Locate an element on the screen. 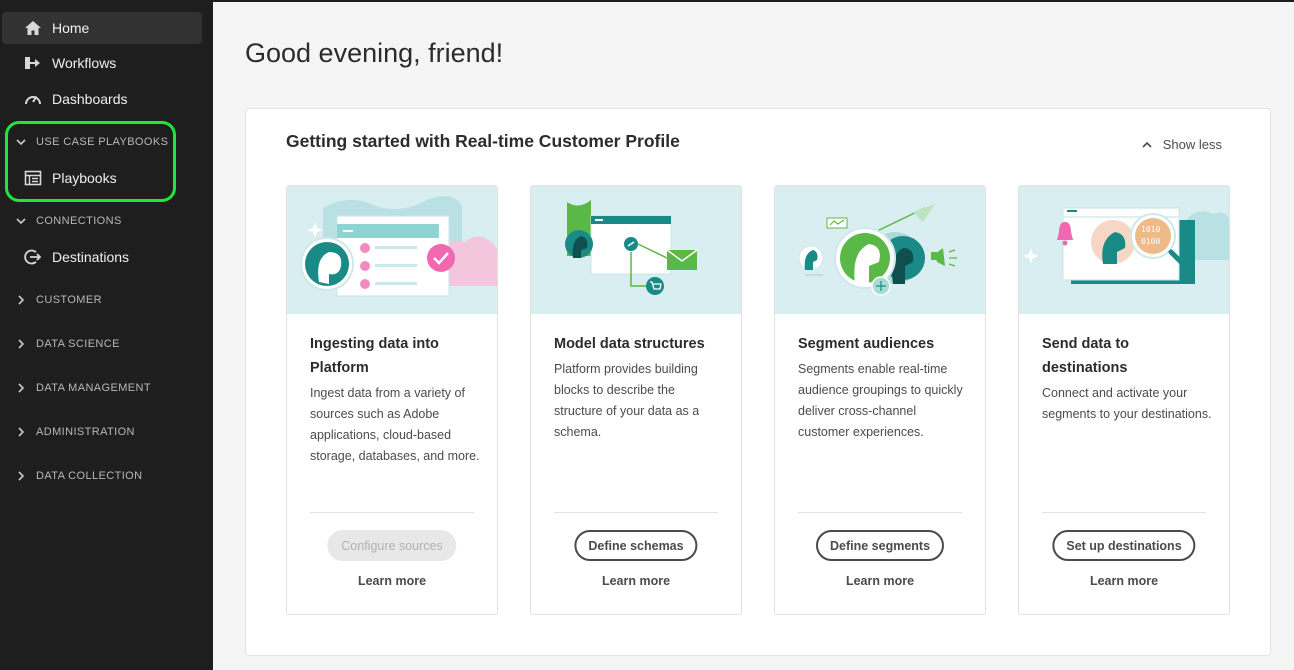 The height and width of the screenshot is (670, 1294). section-label: DATA SCIENCE is located at coordinates (78, 344).